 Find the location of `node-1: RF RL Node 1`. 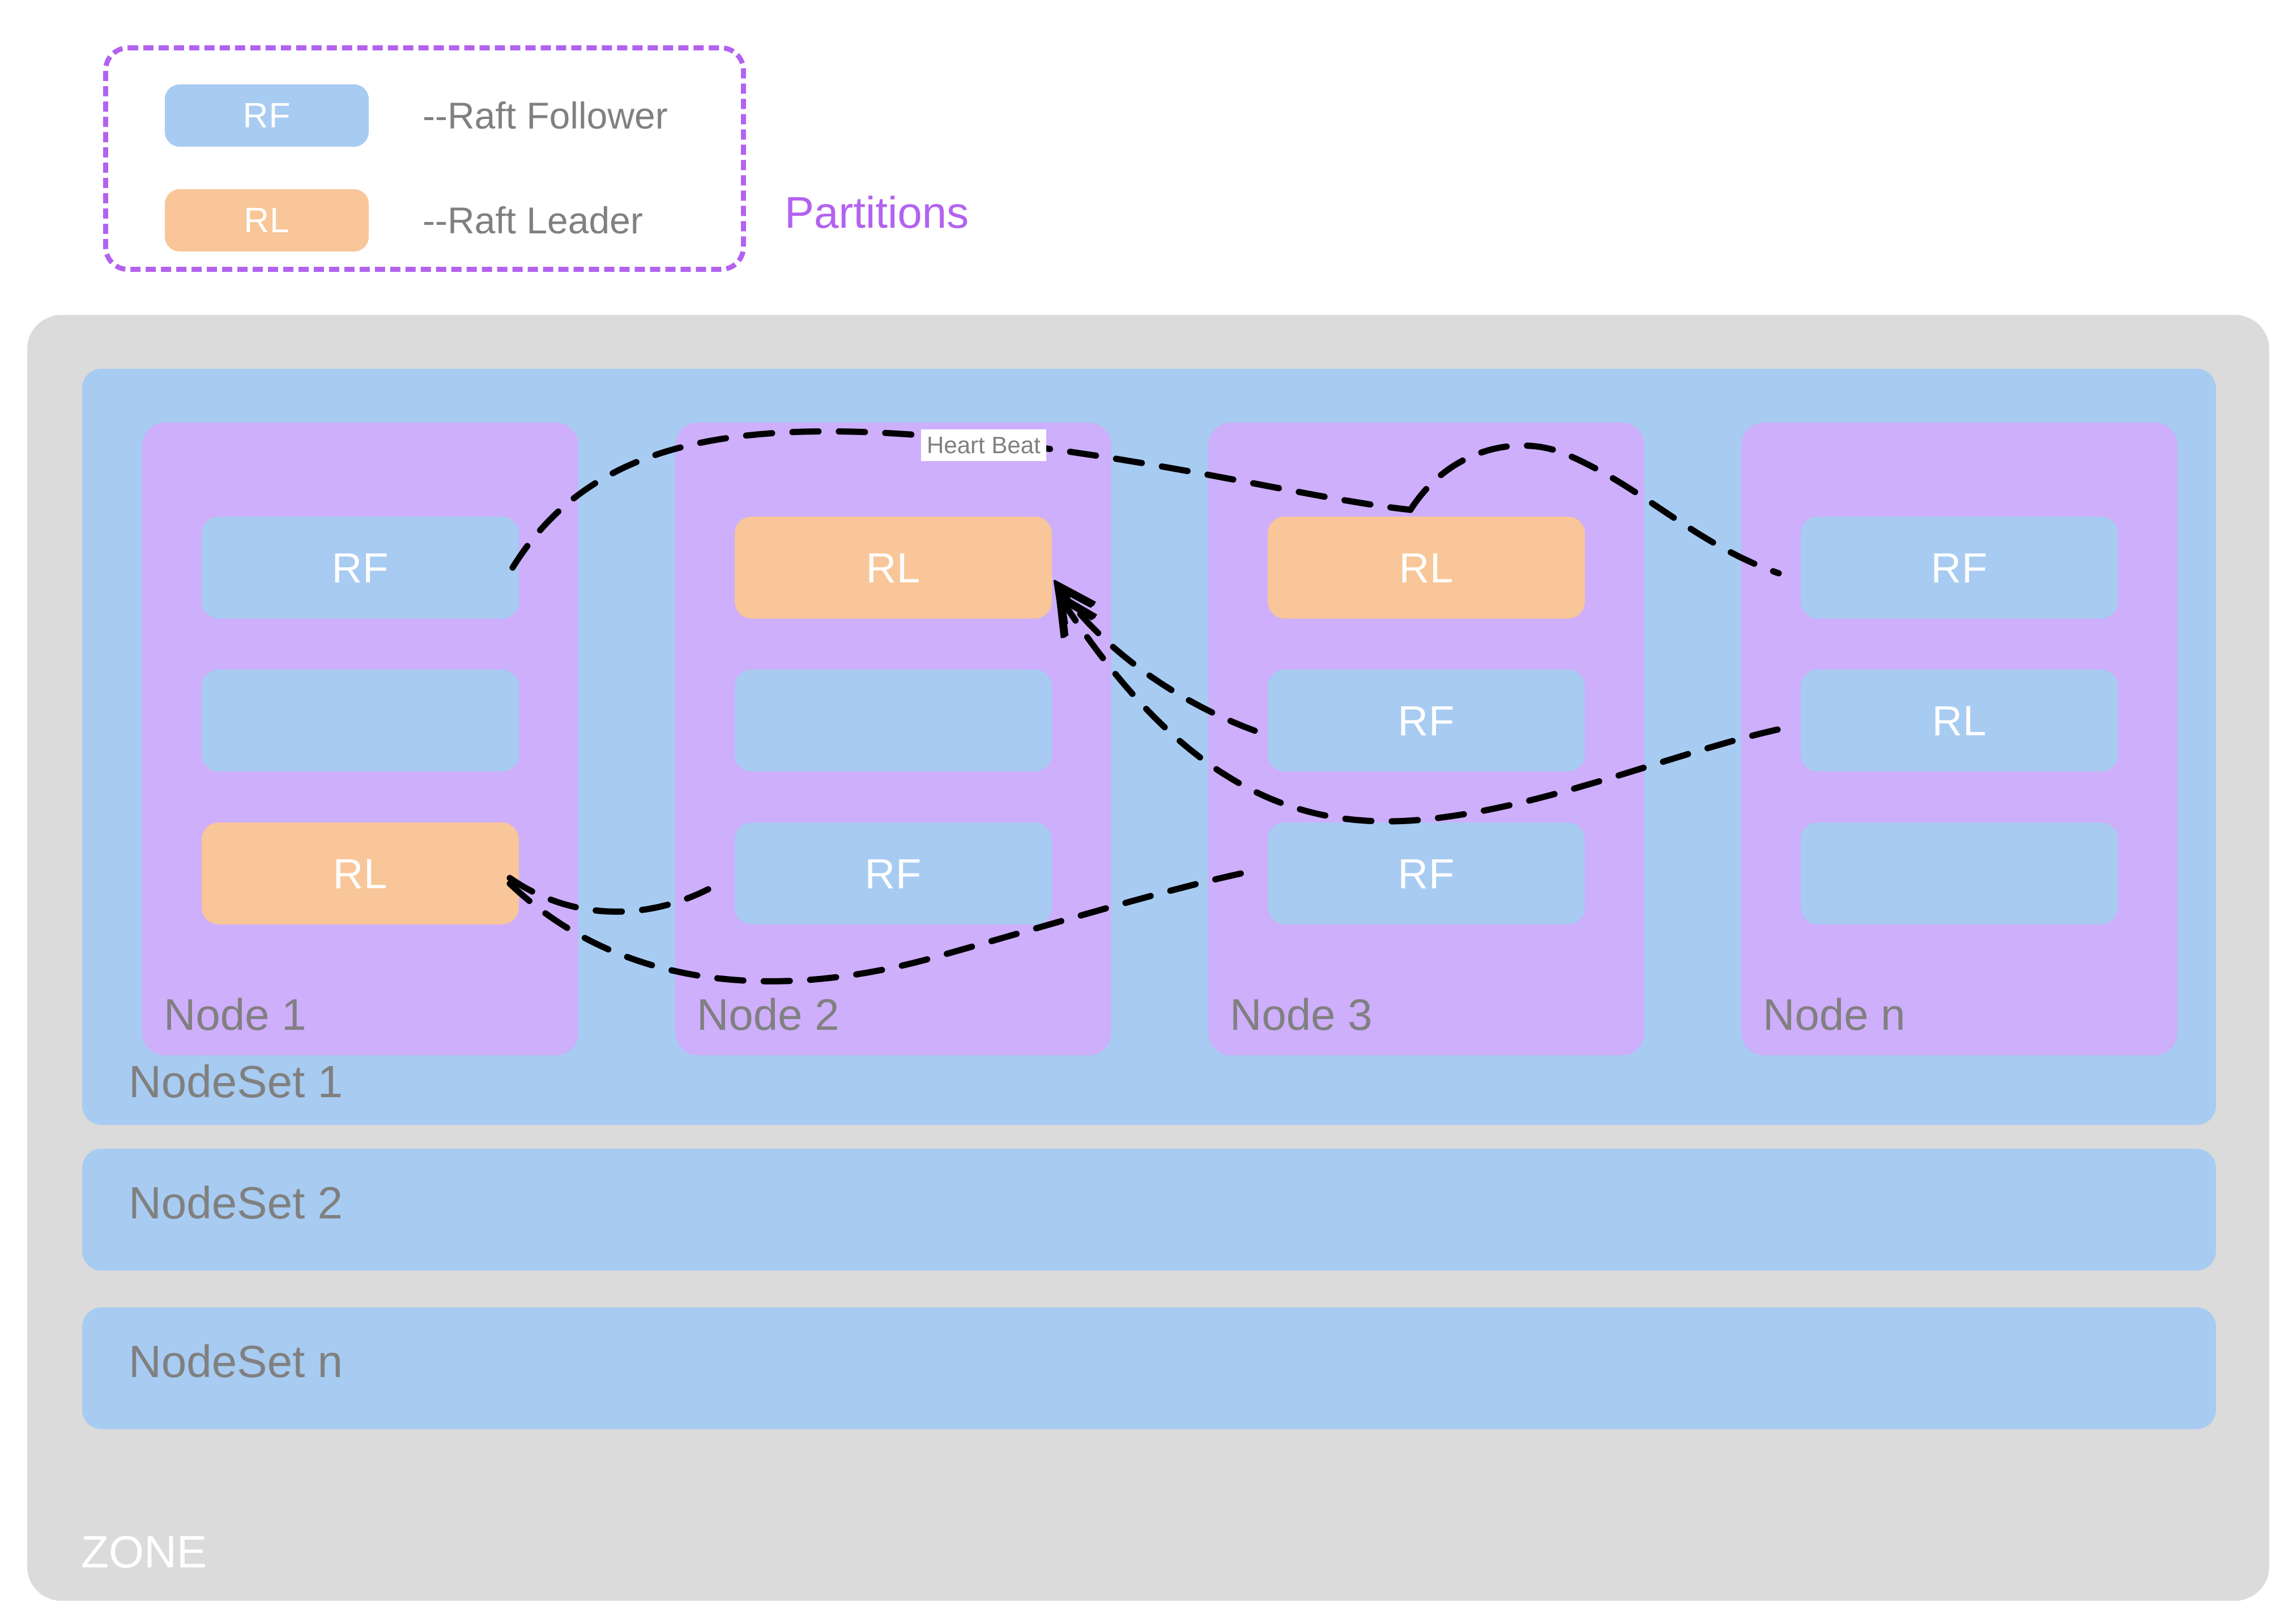

node-1: RF RL Node 1 is located at coordinates (360, 739).